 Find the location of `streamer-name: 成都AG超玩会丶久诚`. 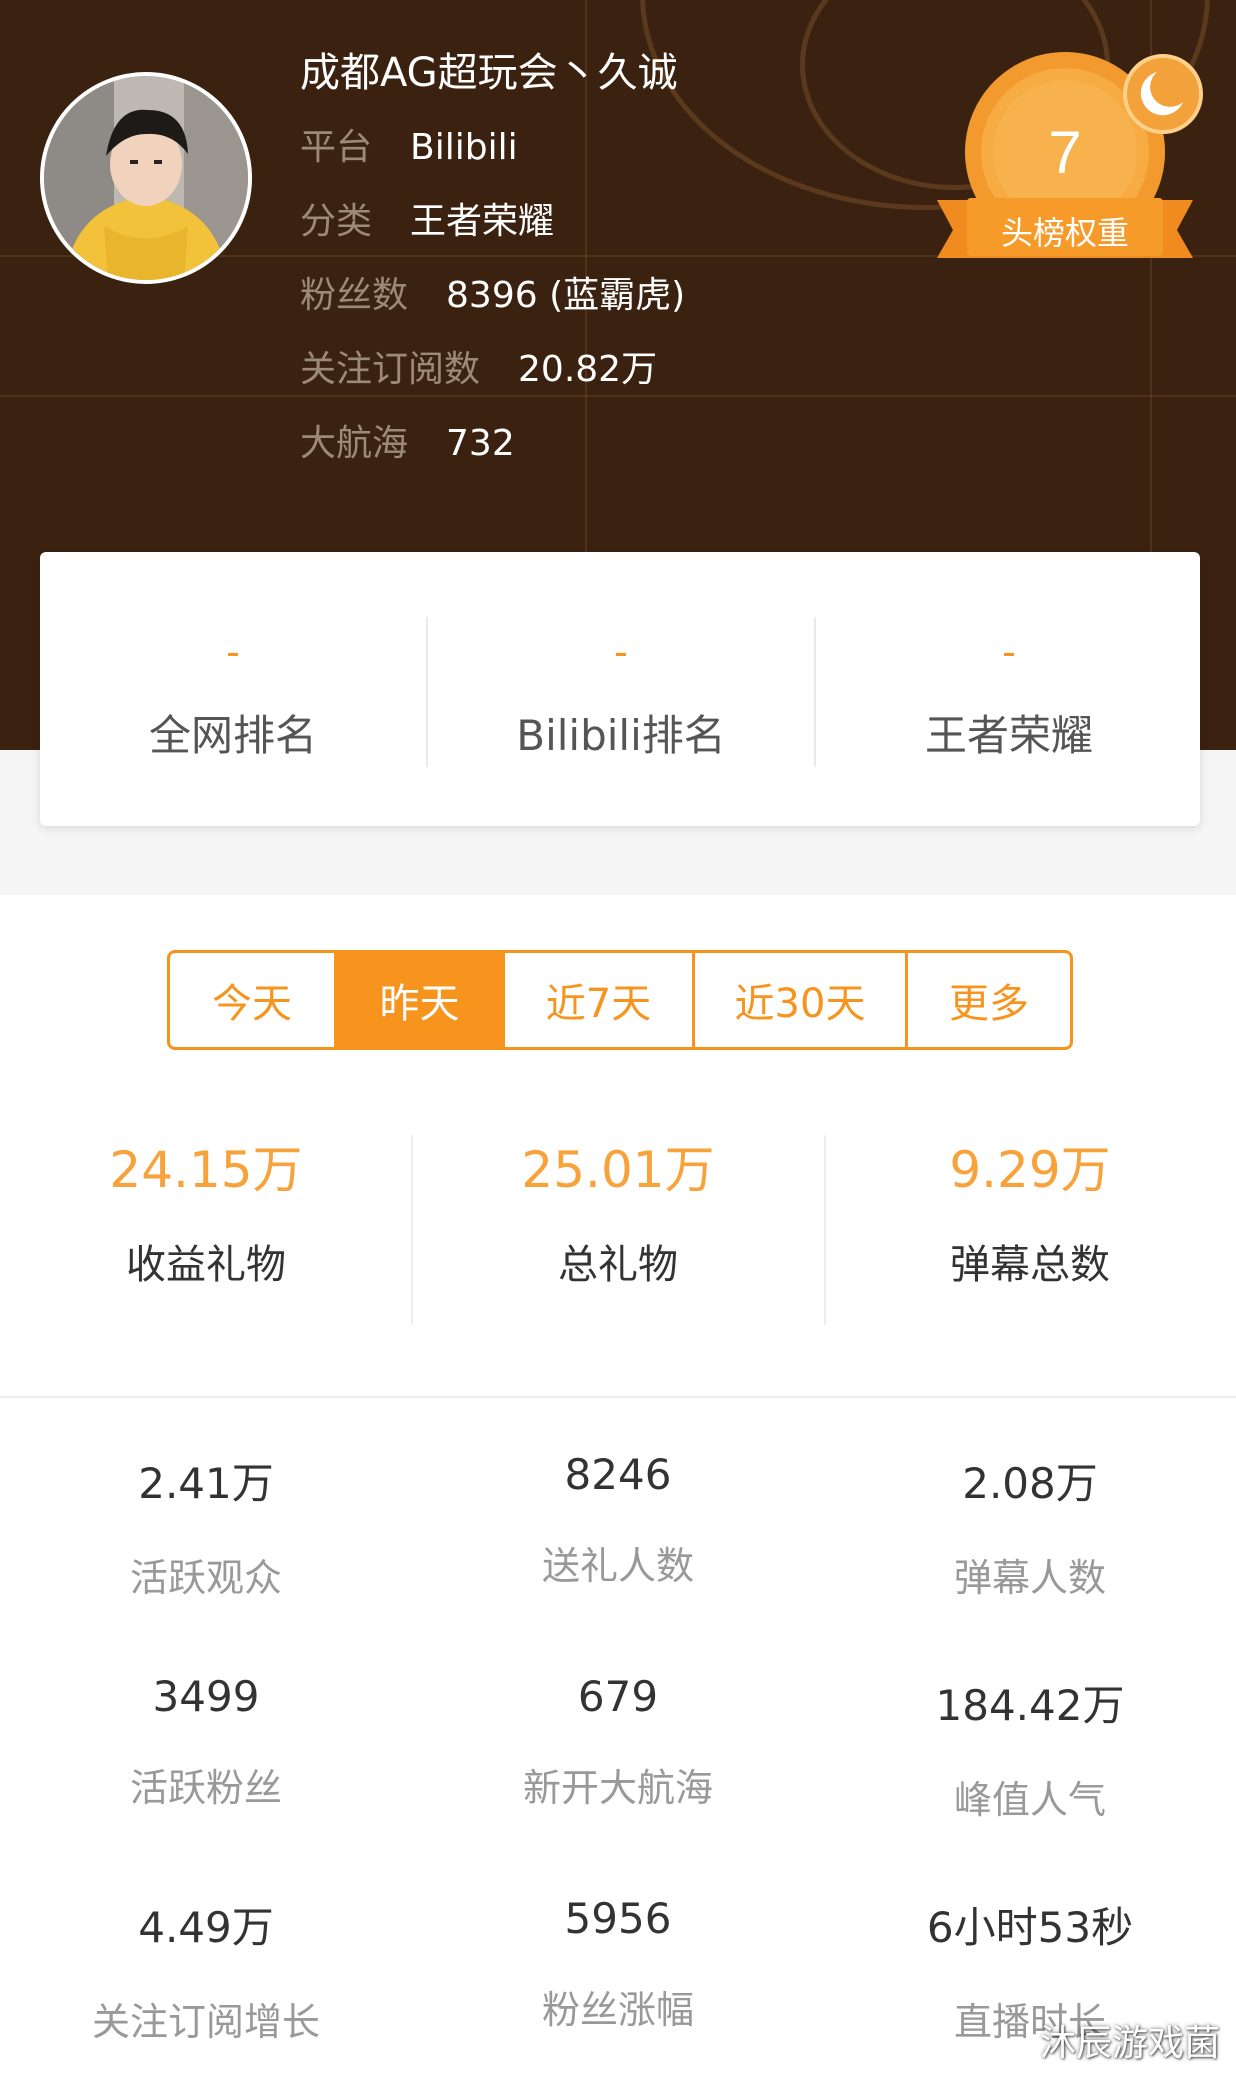

streamer-name: 成都AG超玩会丶久诚 is located at coordinates (489, 73).